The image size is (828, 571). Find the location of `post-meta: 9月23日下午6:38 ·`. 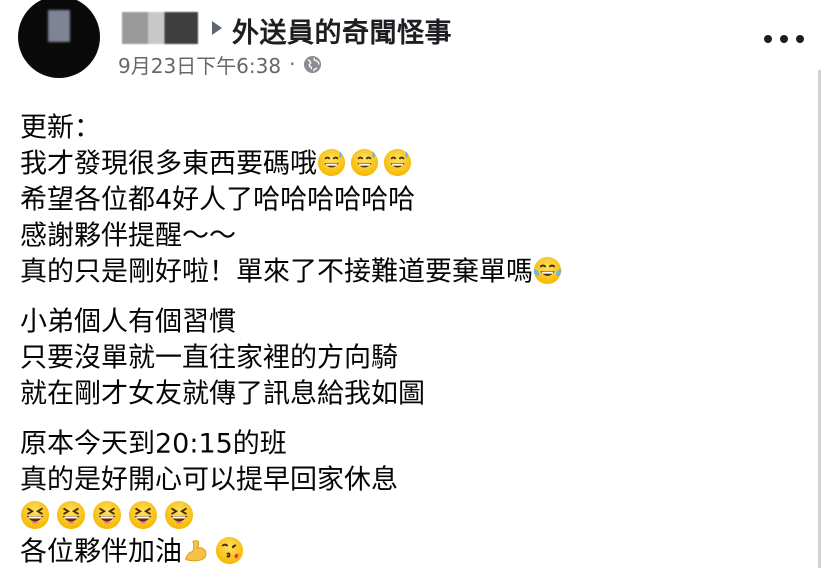

post-meta: 9月23日下午6:38 · is located at coordinates (220, 64).